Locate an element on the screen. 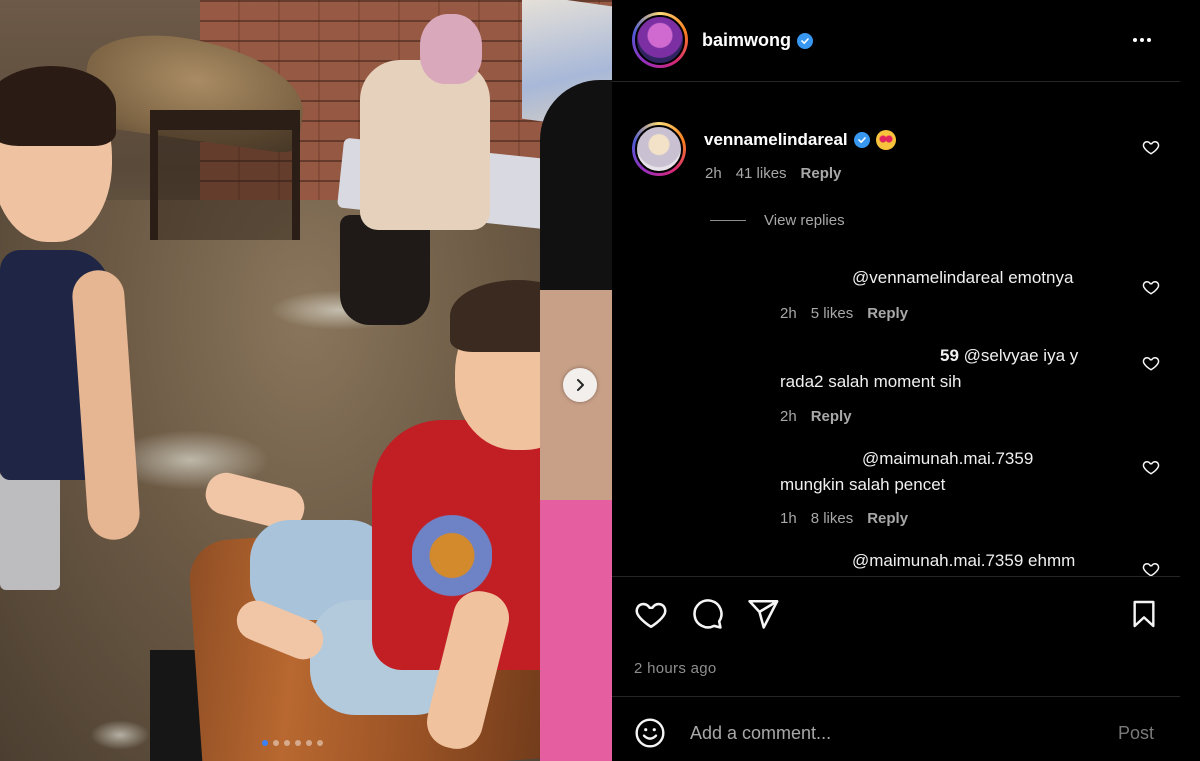 The height and width of the screenshot is (761, 1200). author-username: baimwong is located at coordinates (757, 40).